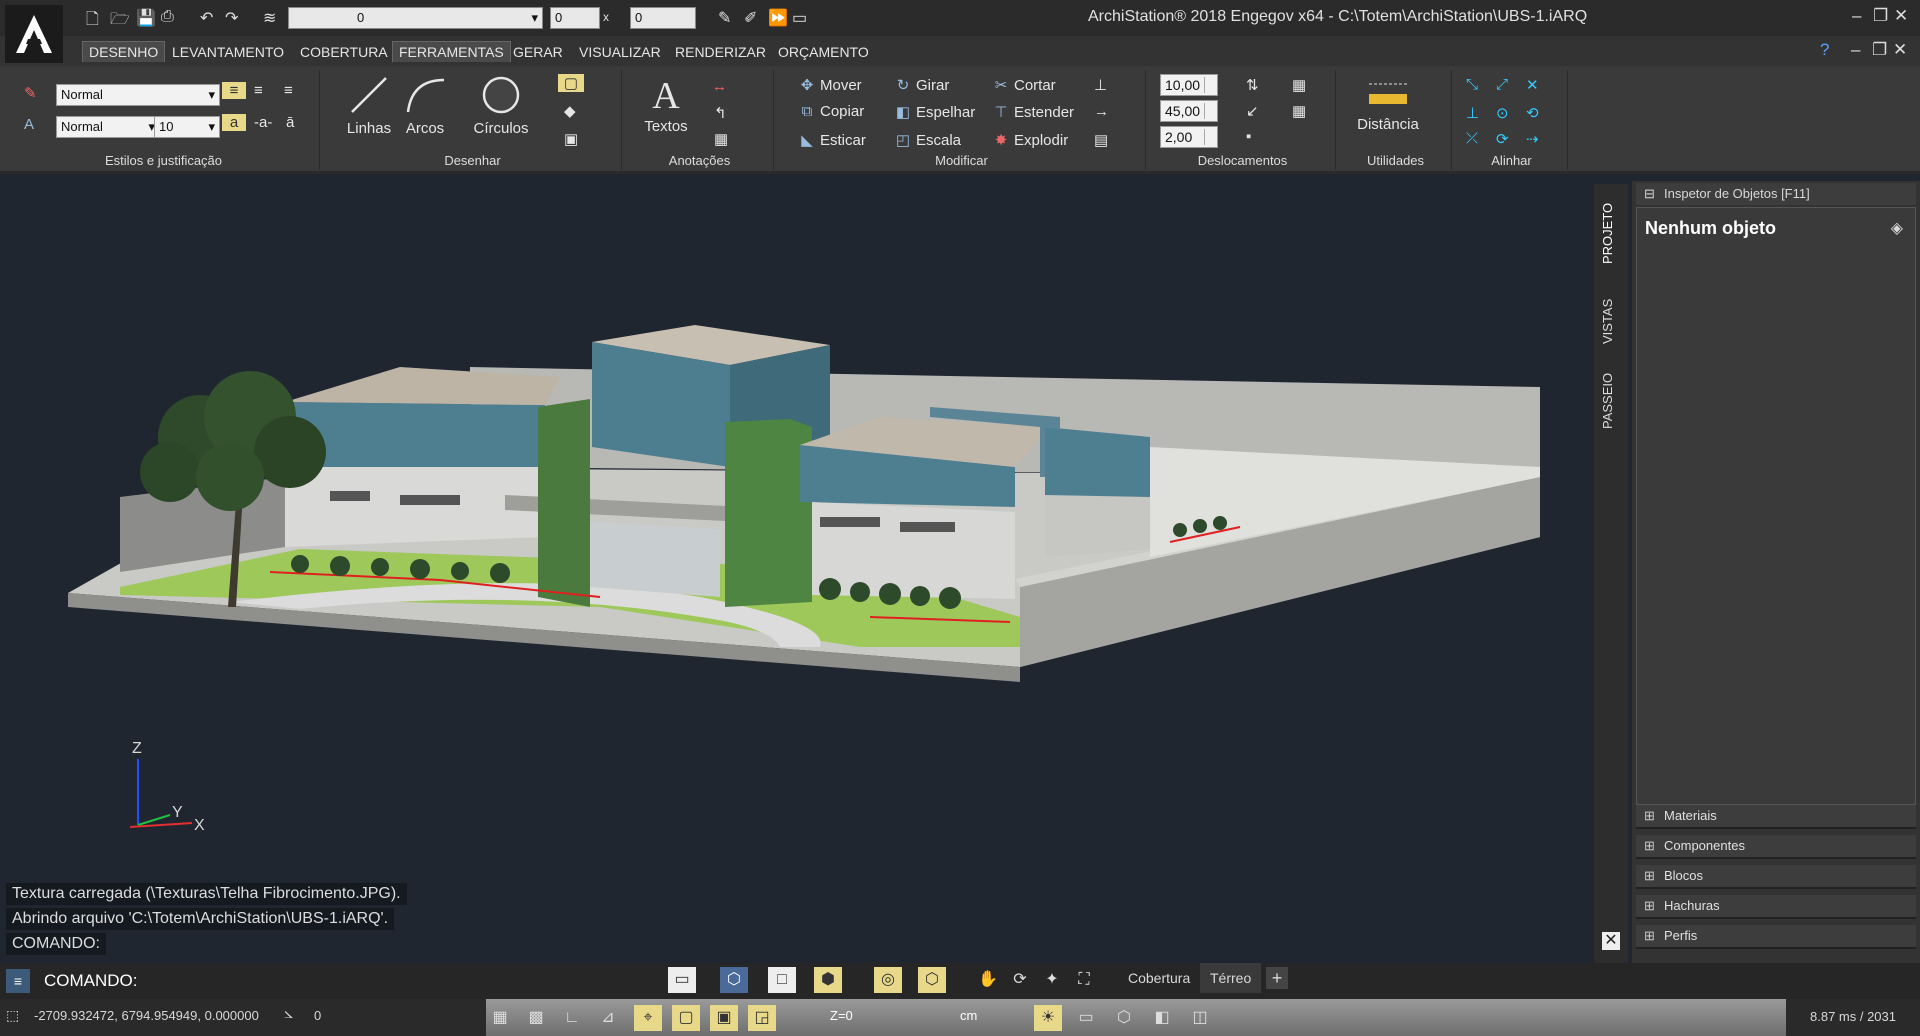 The image size is (1920, 1036). I want to click on tab-terreo-level: Térreo, so click(1231, 978).